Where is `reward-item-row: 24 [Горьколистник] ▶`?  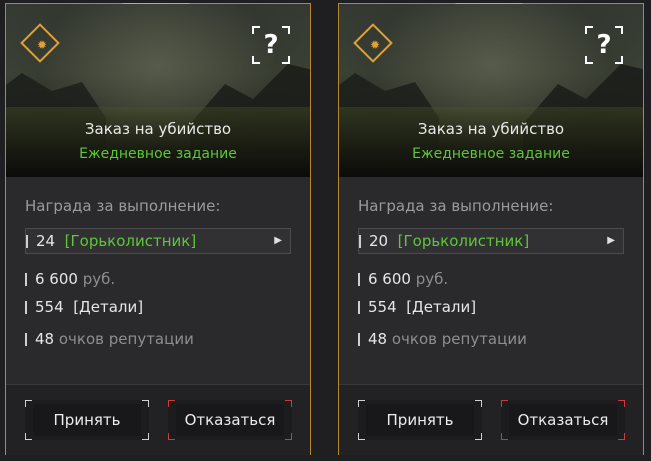 reward-item-row: 24 [Горьколистник] ▶ is located at coordinates (158, 241).